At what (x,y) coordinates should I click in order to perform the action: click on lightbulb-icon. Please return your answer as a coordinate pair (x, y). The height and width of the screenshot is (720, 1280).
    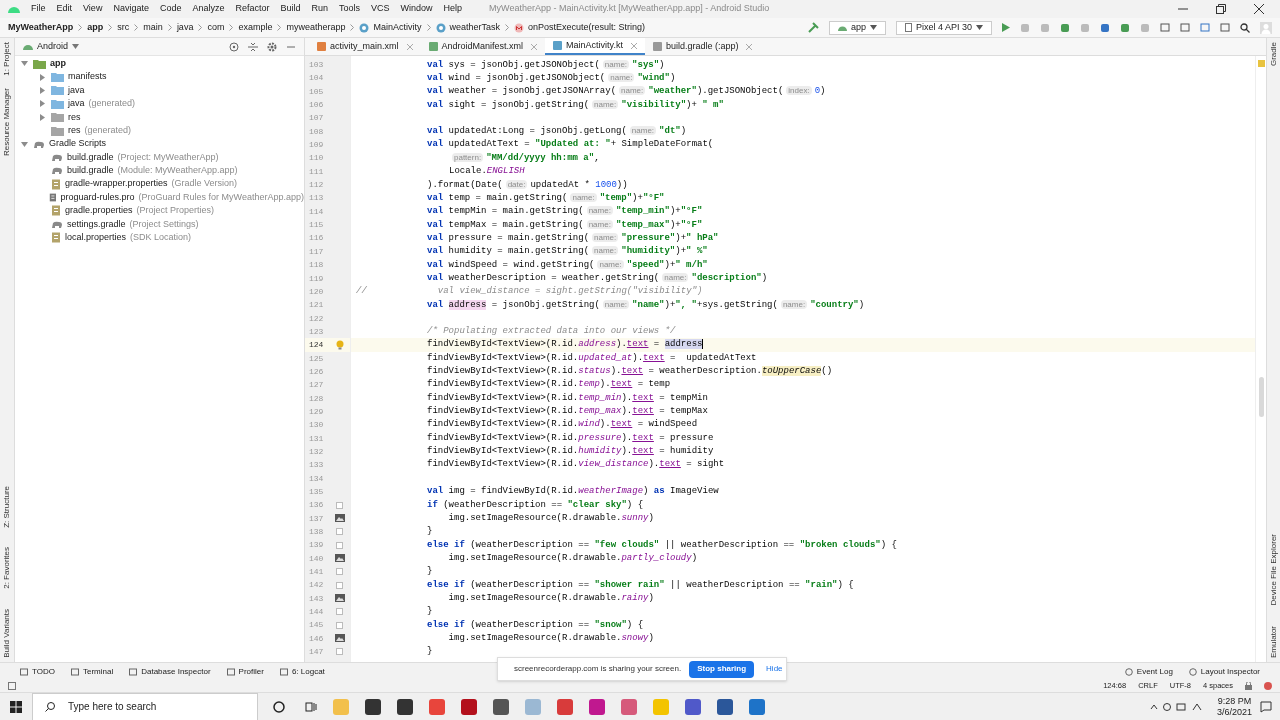
    Looking at the image, I should click on (339, 344).